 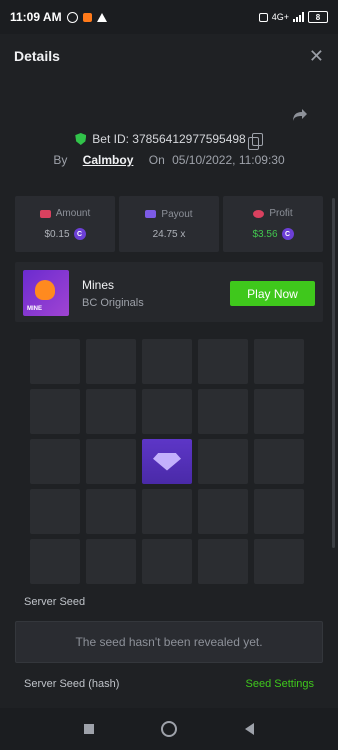 What do you see at coordinates (60, 160) in the screenshot?
I see `by-label: By` at bounding box center [60, 160].